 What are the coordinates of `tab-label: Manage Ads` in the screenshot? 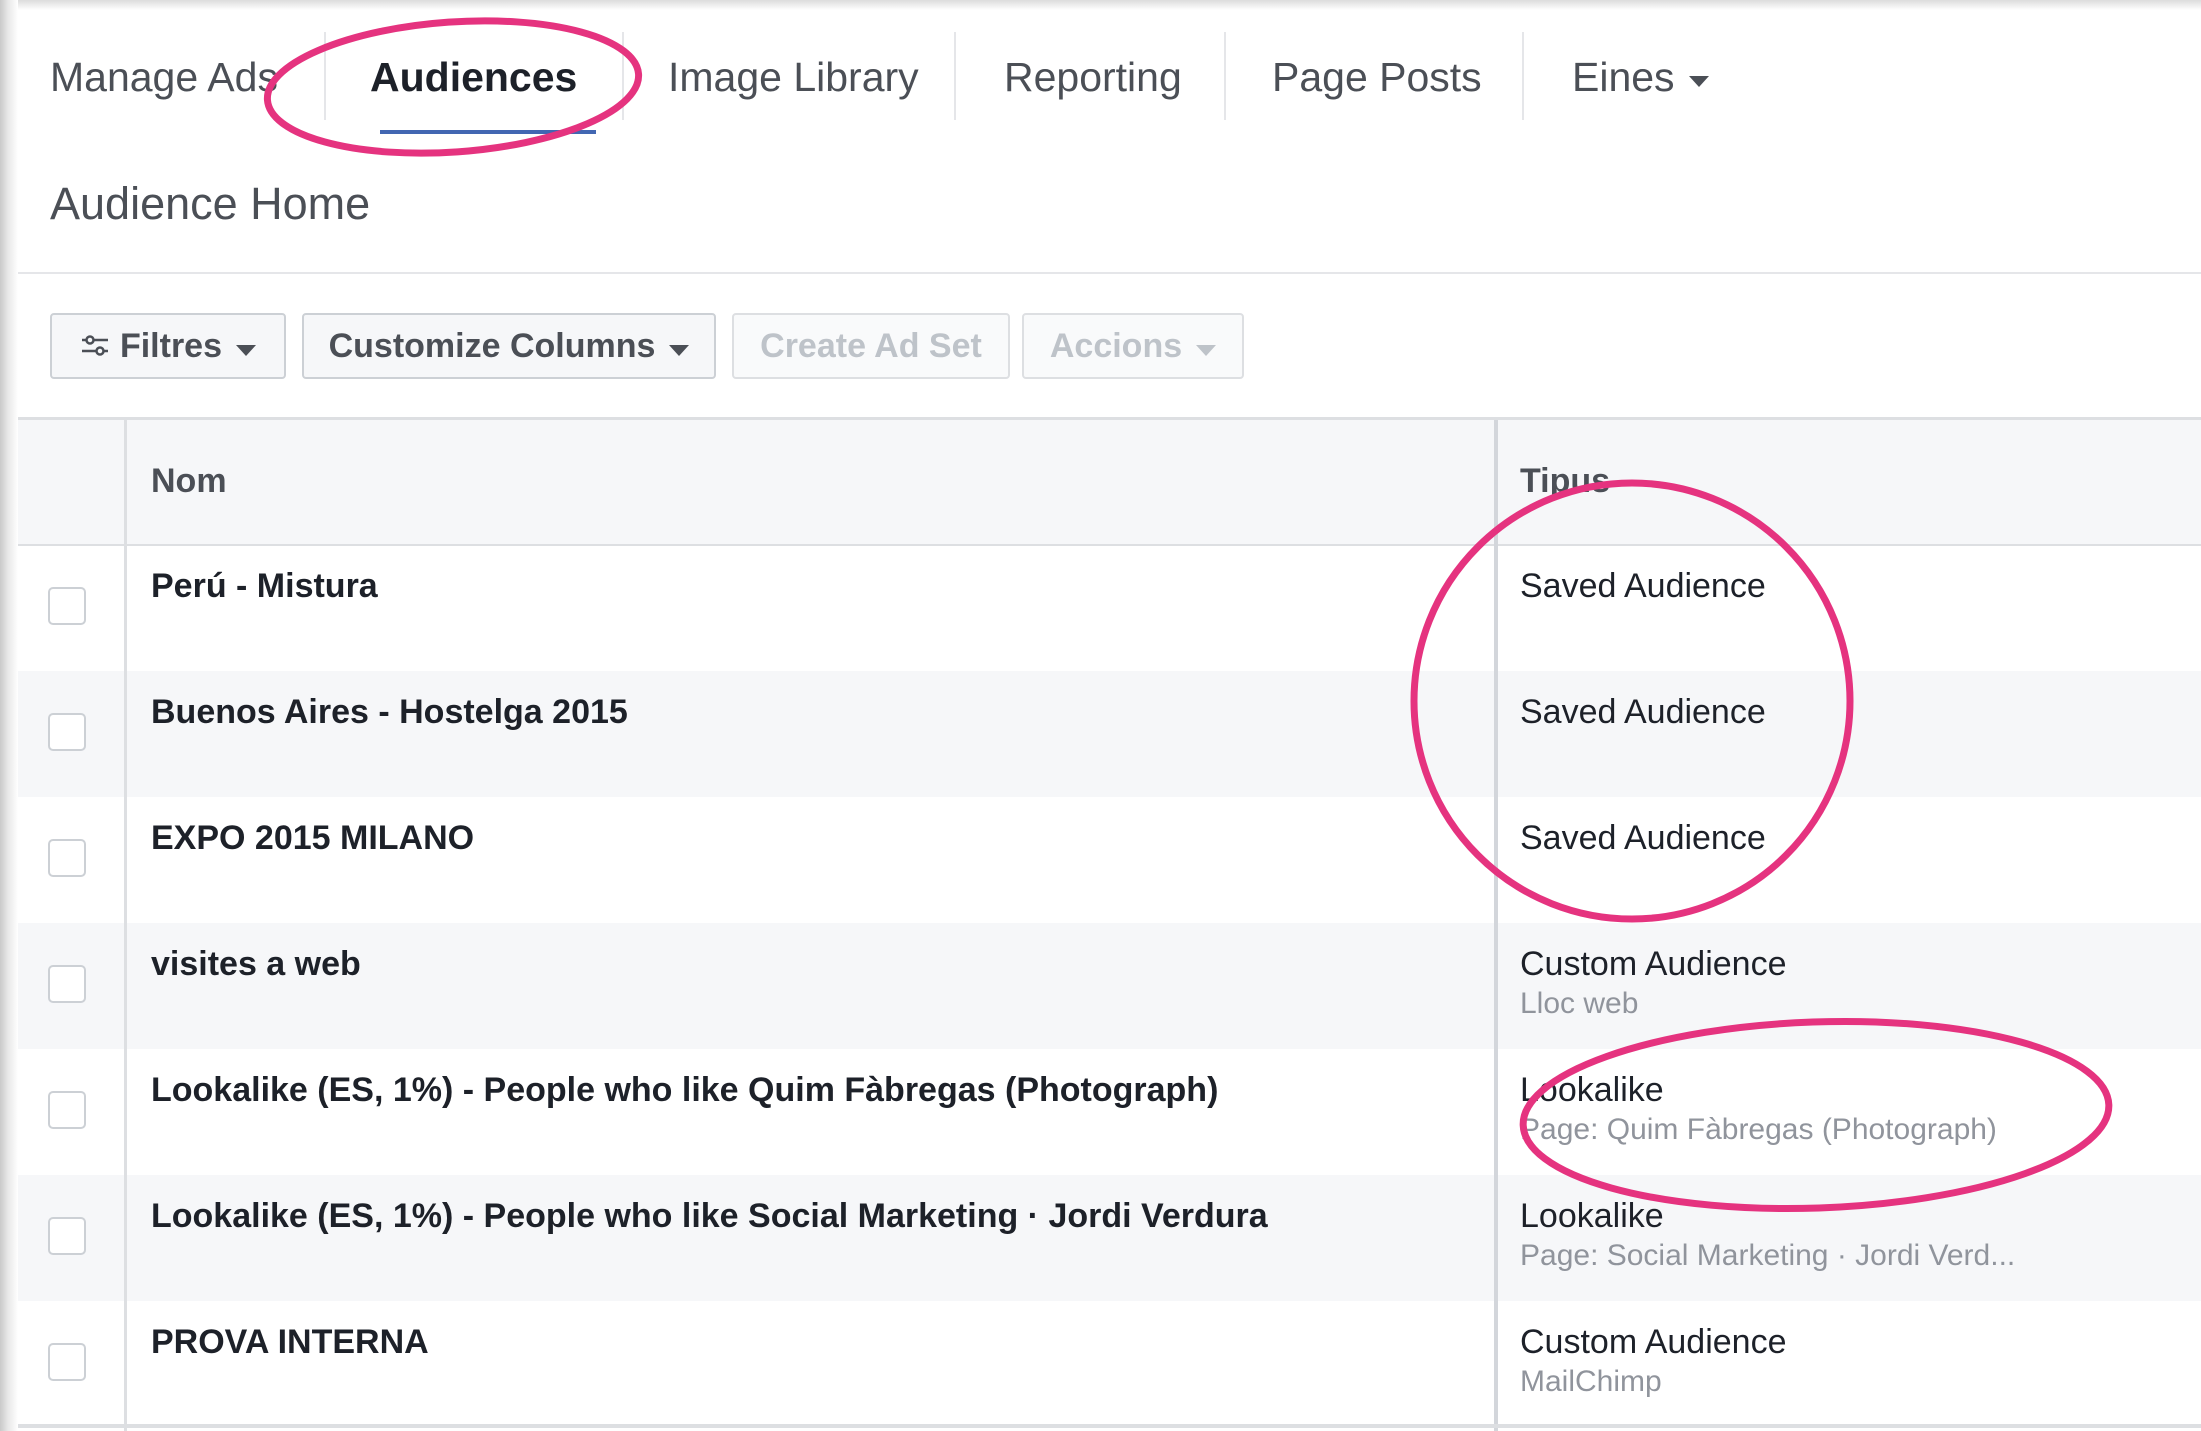 It's located at (164, 76).